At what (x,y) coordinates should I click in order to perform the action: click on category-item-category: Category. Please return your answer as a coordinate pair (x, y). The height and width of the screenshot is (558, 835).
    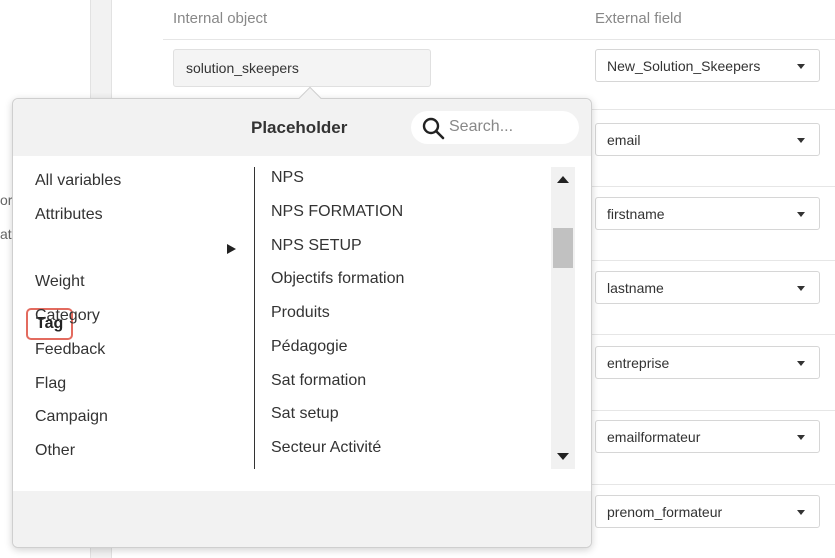
    Looking at the image, I should click on (67, 316).